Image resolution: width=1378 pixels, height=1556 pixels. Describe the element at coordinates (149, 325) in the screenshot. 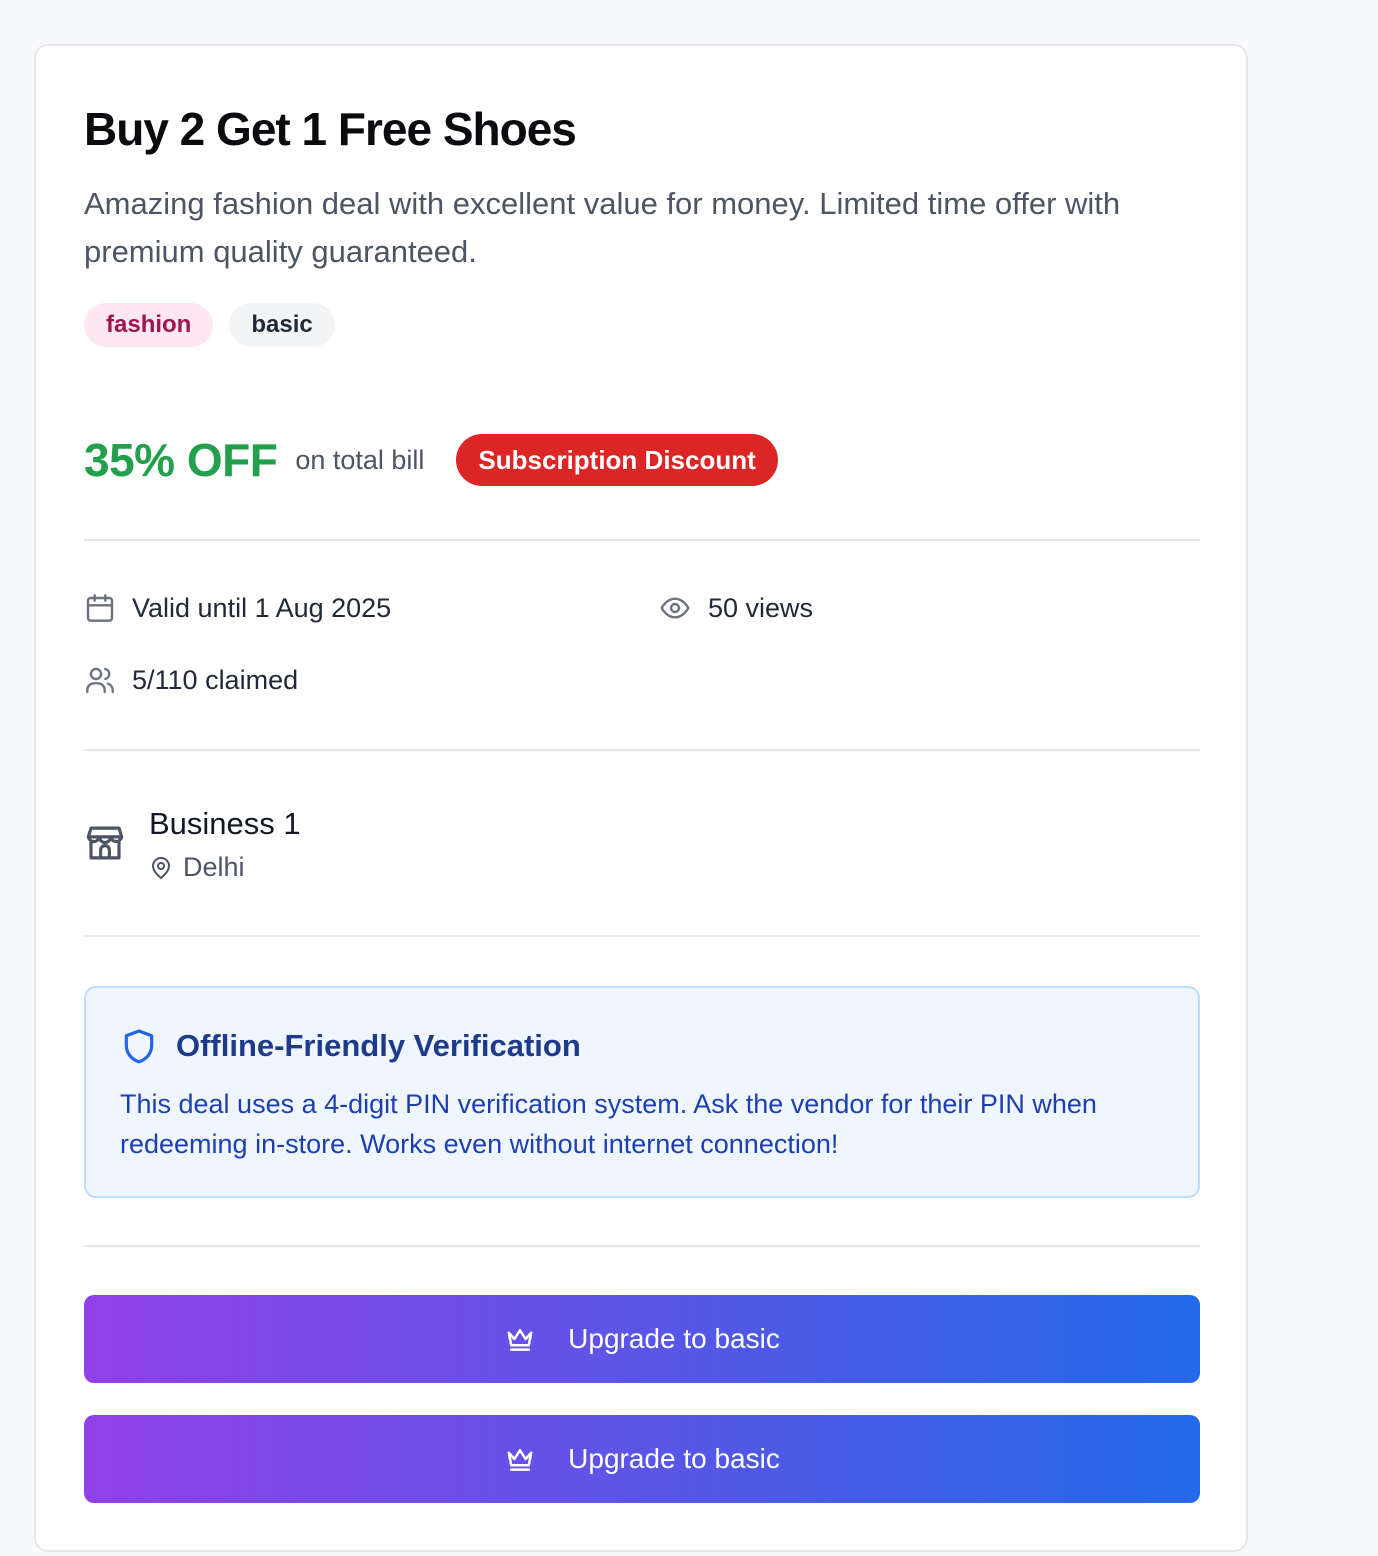

I see `tag-fashion: fashion` at that location.